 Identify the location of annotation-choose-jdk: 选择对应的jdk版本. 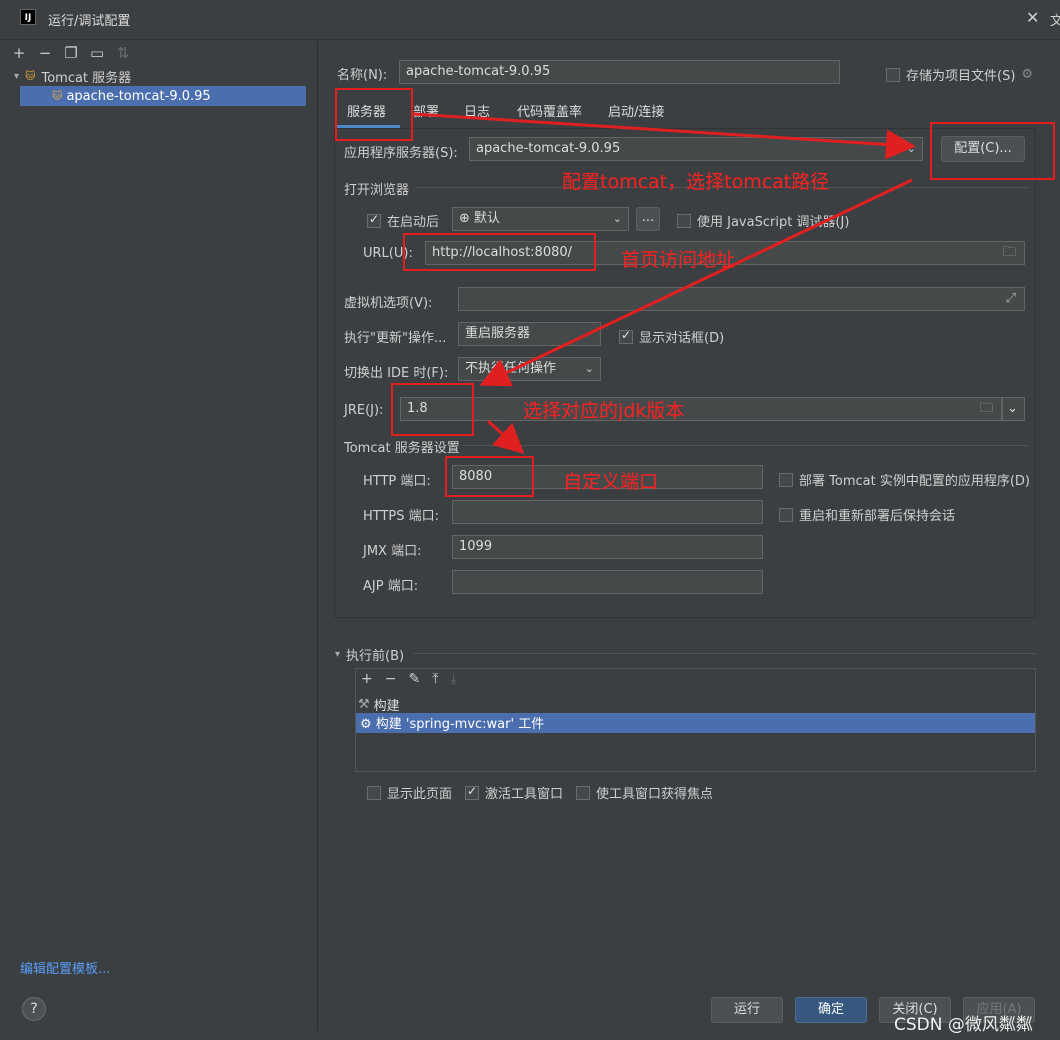
(604, 411).